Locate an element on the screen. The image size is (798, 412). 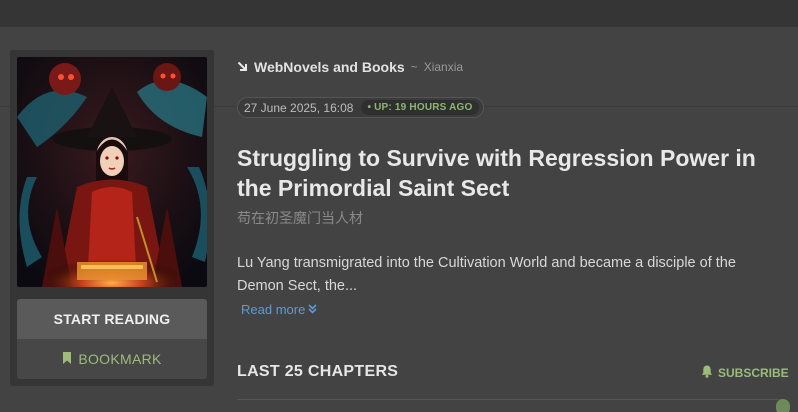
subscribe-label: SUBSCRIBE is located at coordinates (753, 373).